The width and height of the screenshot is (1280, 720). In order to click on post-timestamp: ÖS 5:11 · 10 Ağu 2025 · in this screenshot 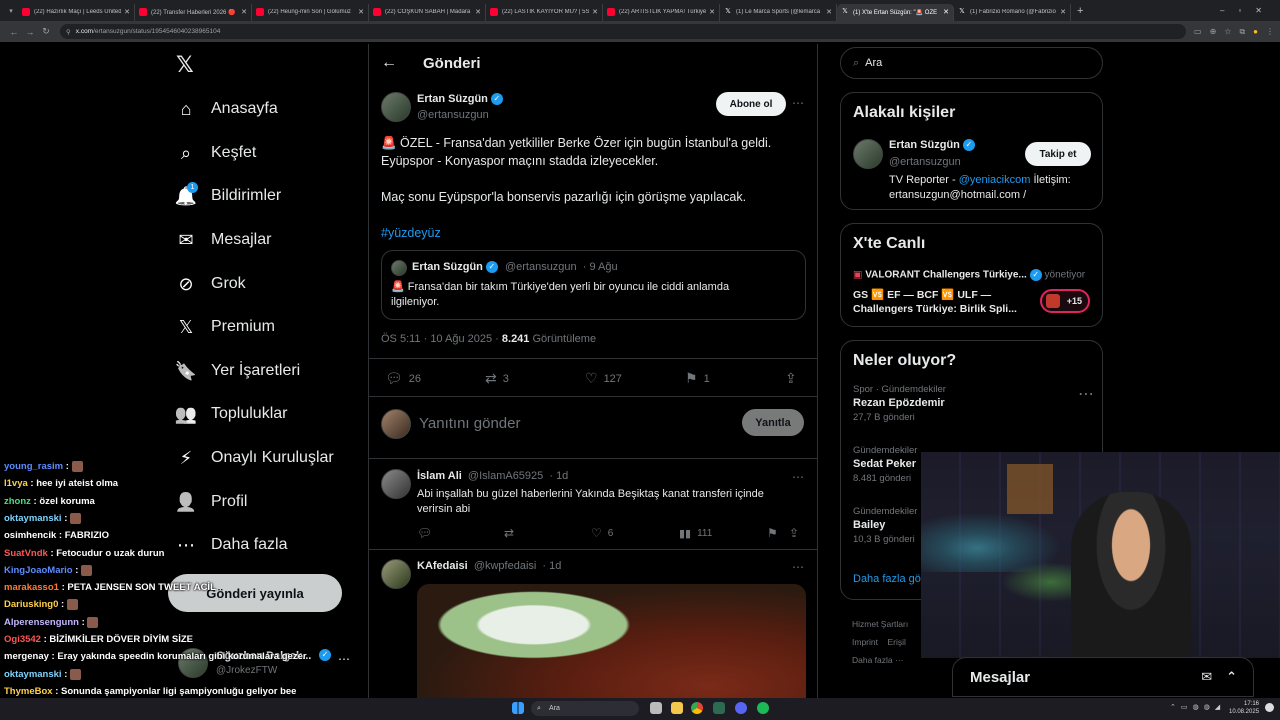, I will do `click(441, 339)`.